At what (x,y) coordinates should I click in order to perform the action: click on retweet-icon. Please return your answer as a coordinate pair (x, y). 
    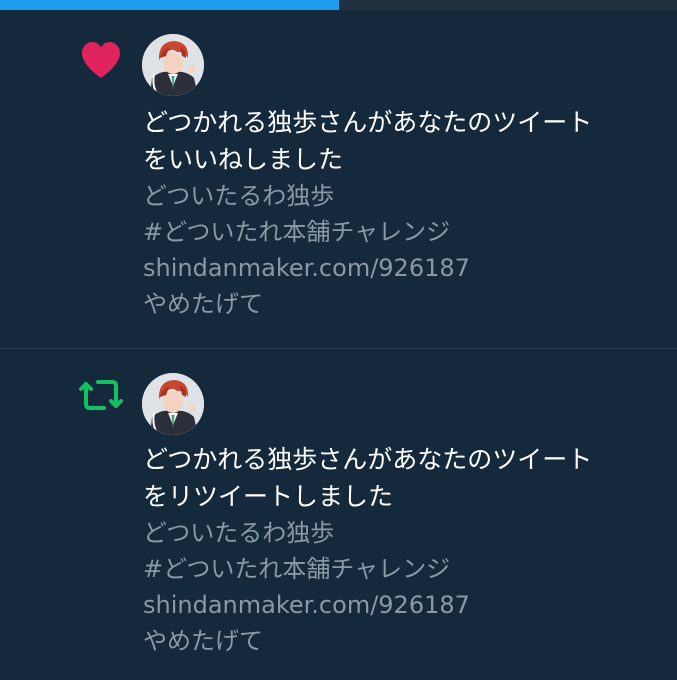
    Looking at the image, I should click on (101, 395).